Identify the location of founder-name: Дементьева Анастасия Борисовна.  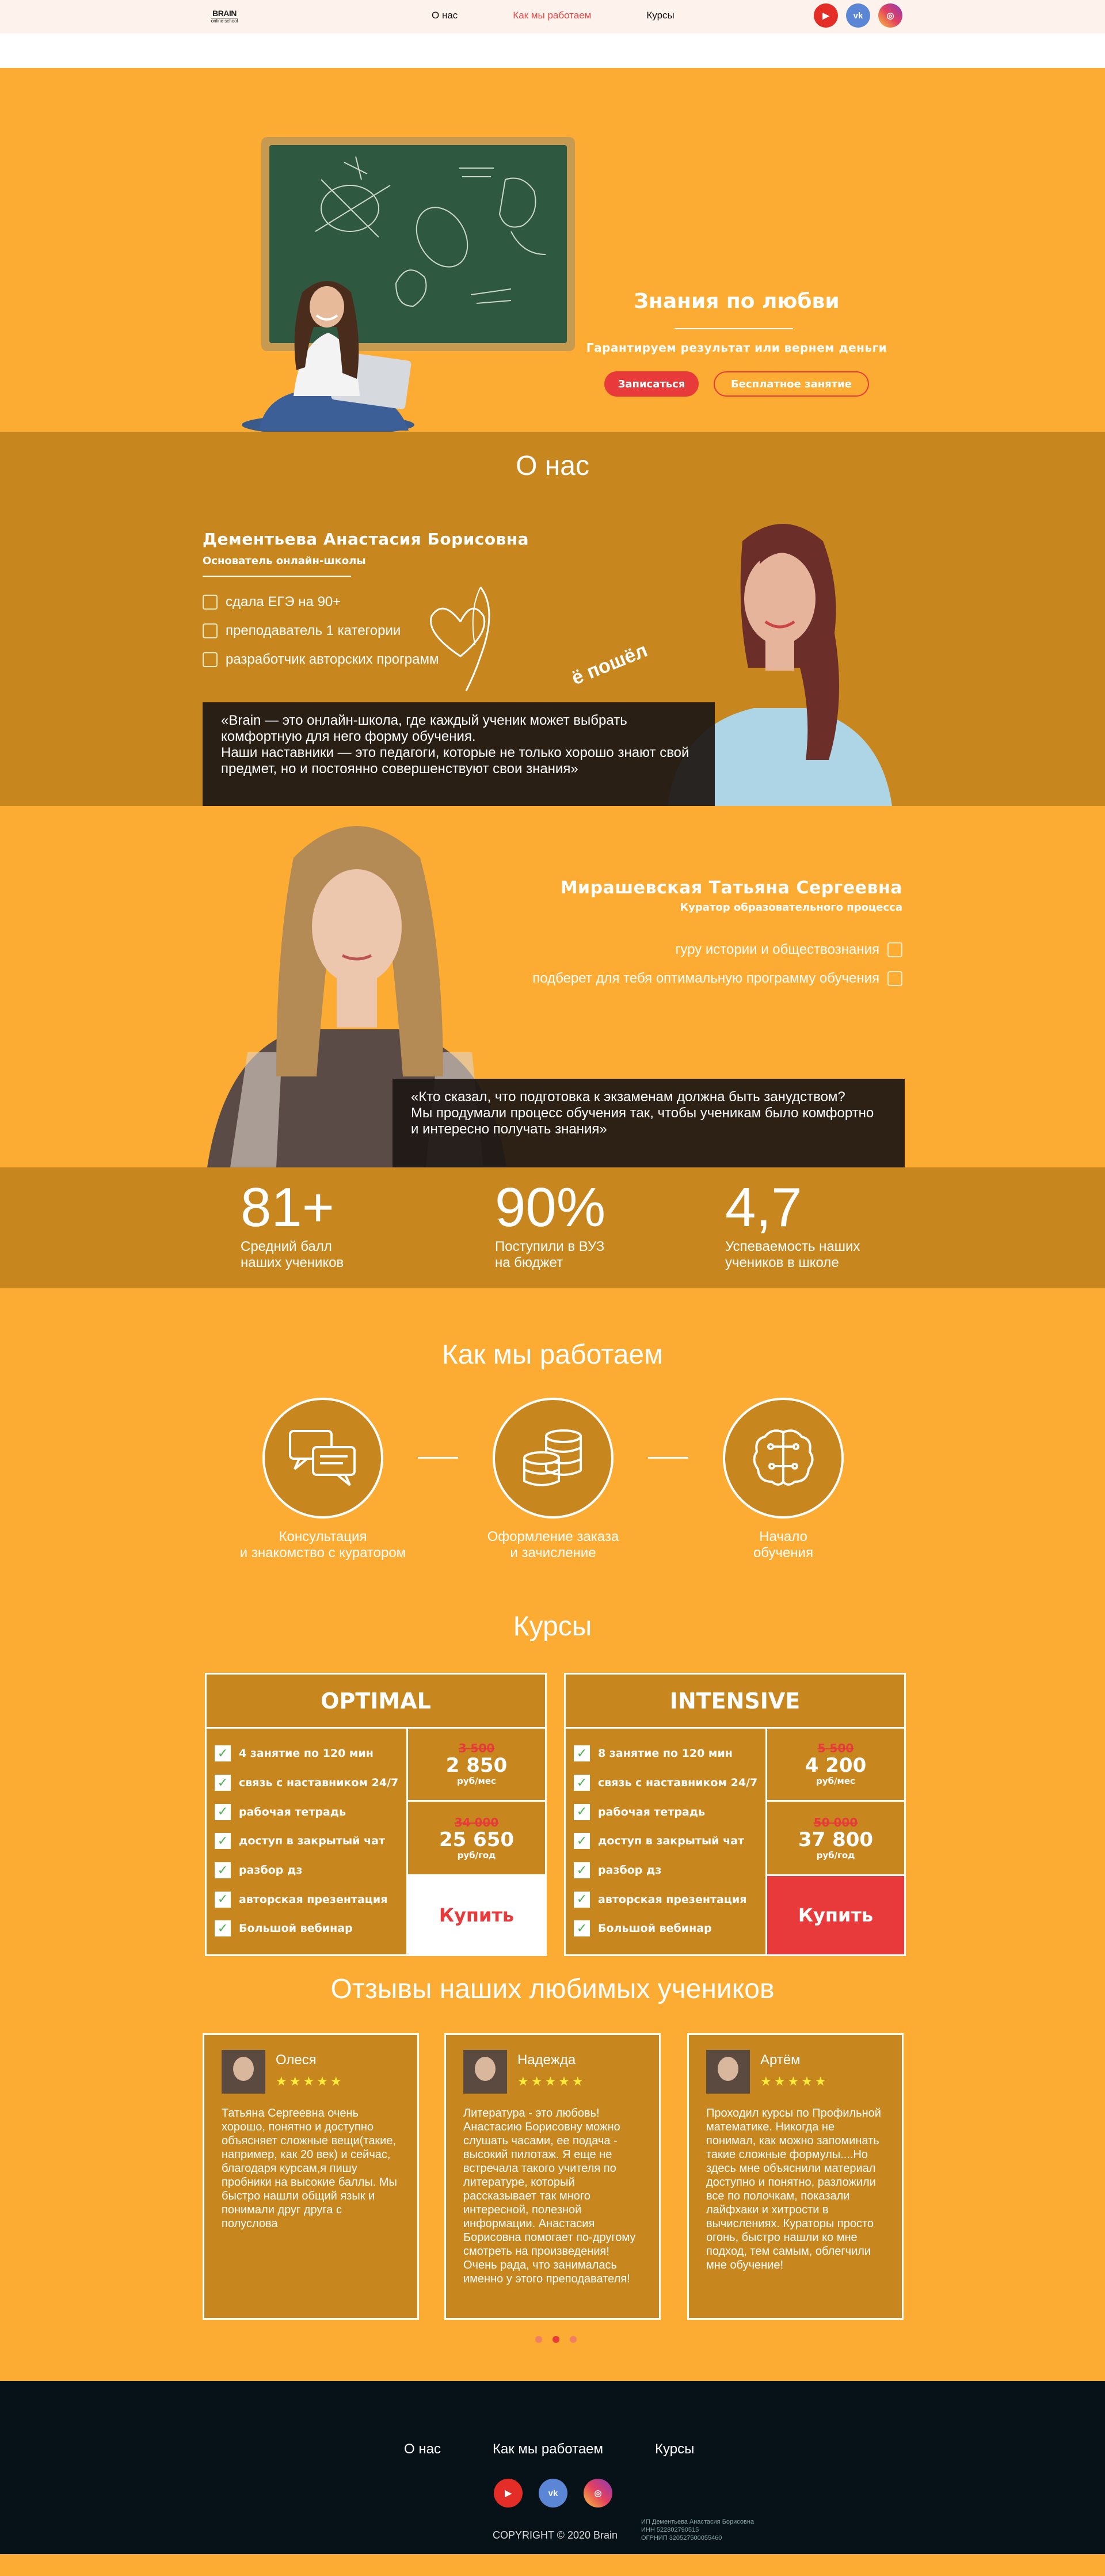
(366, 539).